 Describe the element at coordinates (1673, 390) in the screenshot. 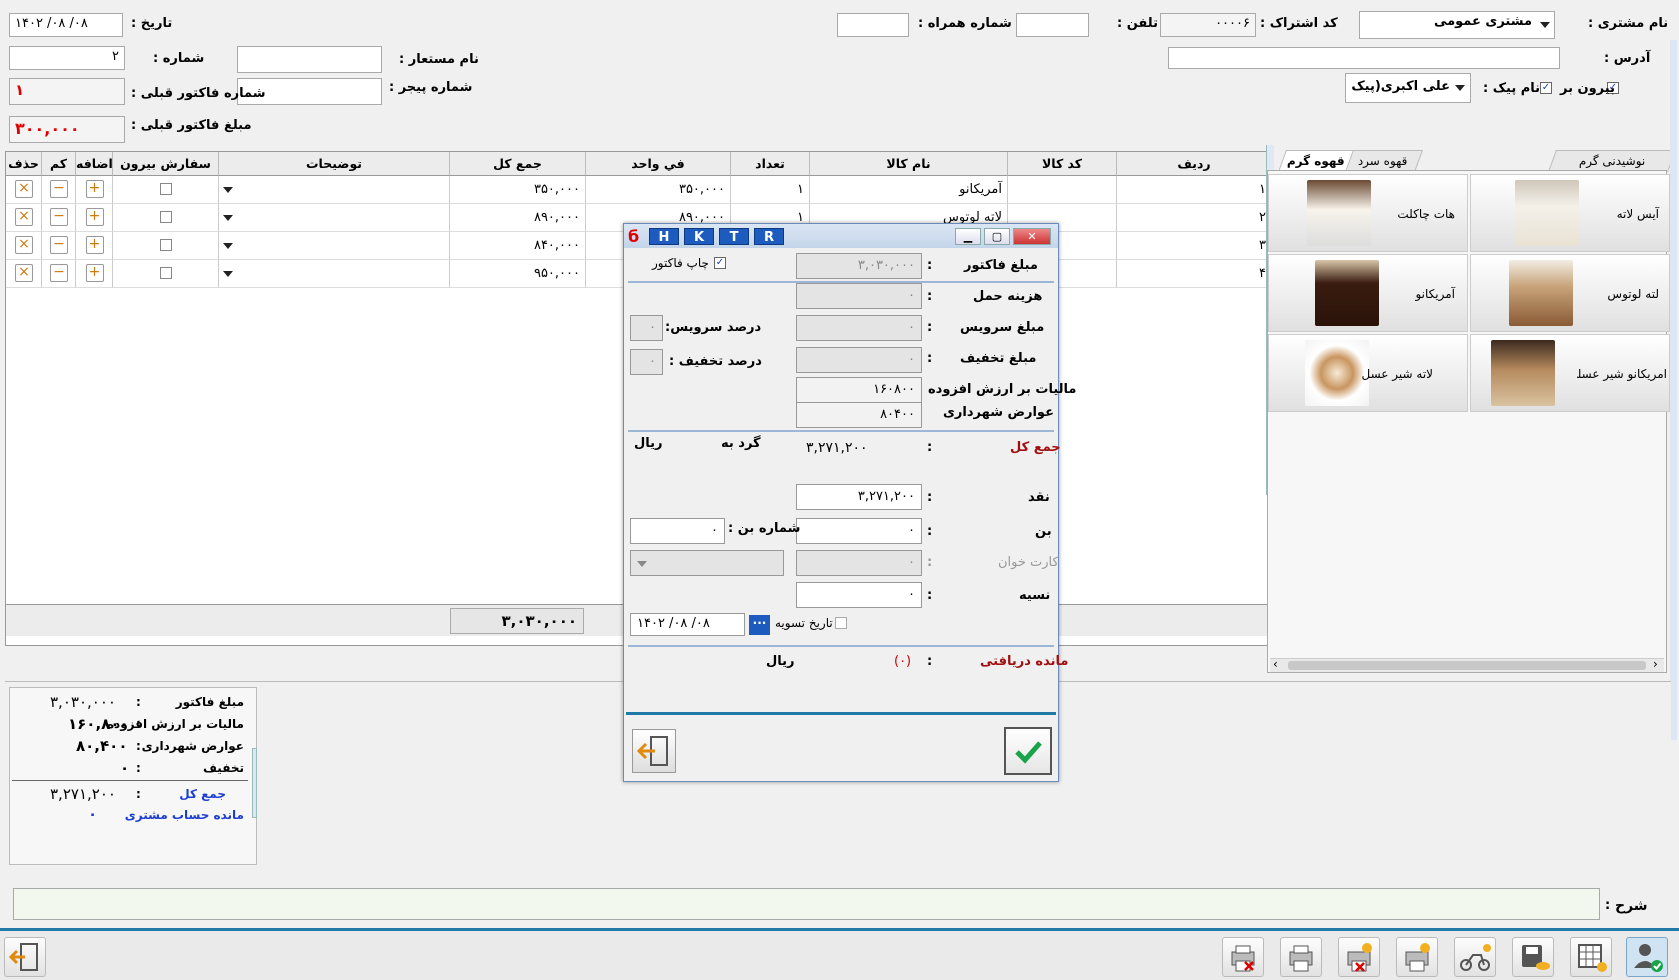

I see `right-edge-splitter` at that location.